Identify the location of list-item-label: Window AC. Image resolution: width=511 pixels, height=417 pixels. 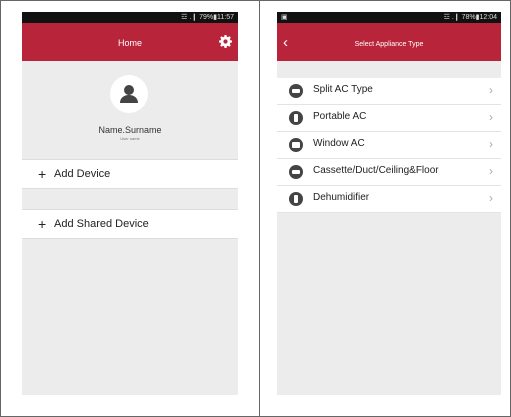
(339, 143).